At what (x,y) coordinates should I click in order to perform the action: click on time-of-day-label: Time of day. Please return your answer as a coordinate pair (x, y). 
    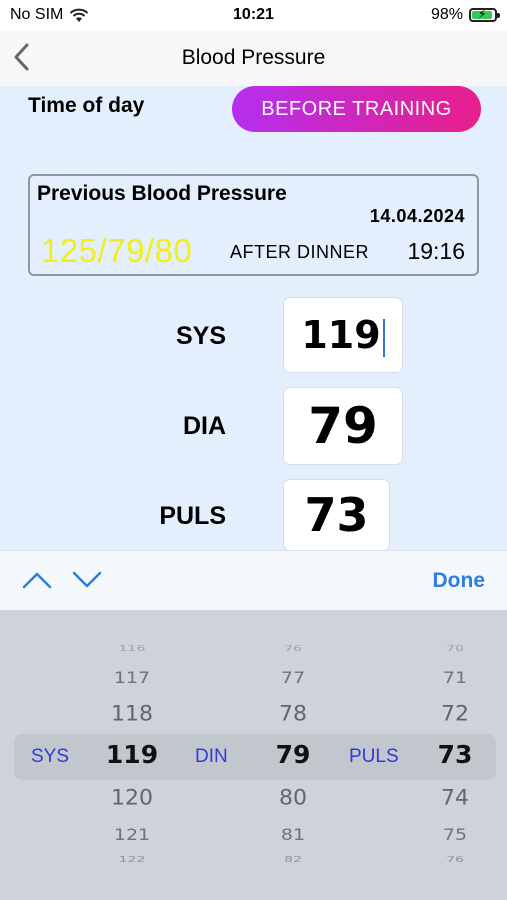
    Looking at the image, I should click on (86, 105).